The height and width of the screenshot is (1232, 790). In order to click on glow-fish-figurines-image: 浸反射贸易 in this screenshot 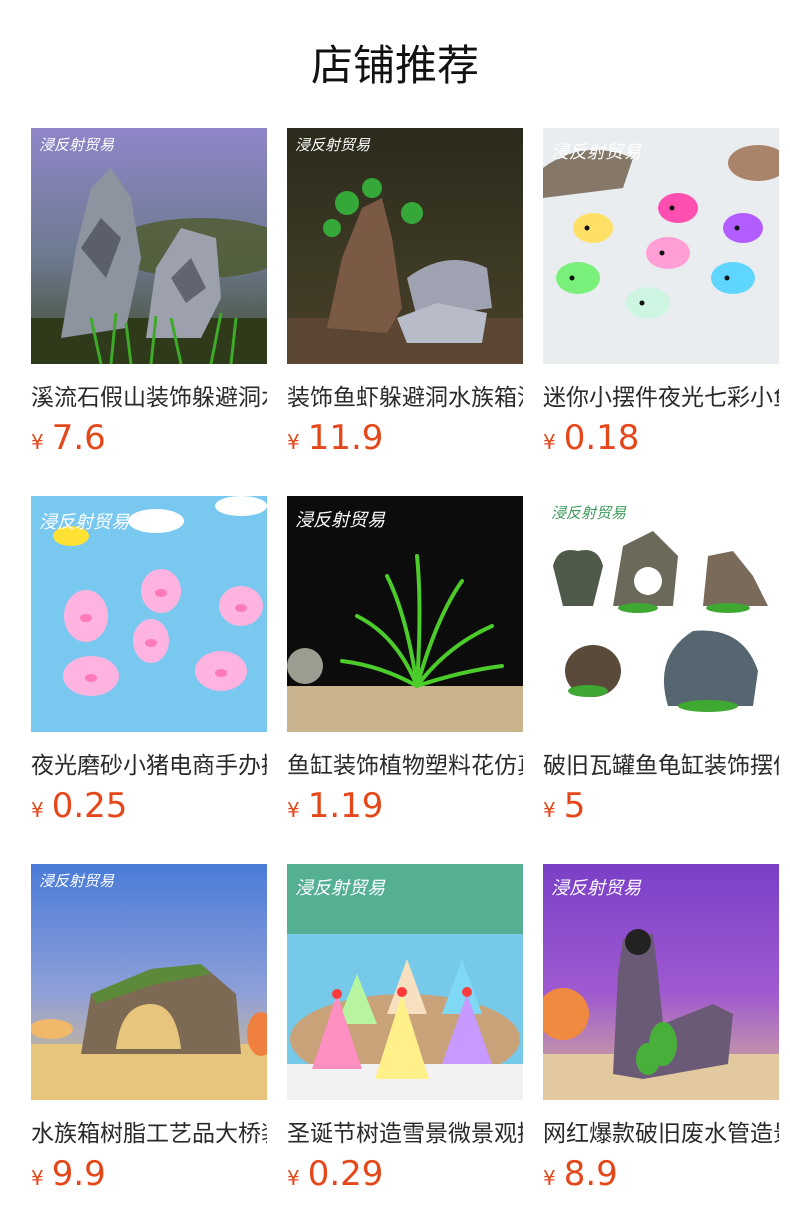, I will do `click(661, 246)`.